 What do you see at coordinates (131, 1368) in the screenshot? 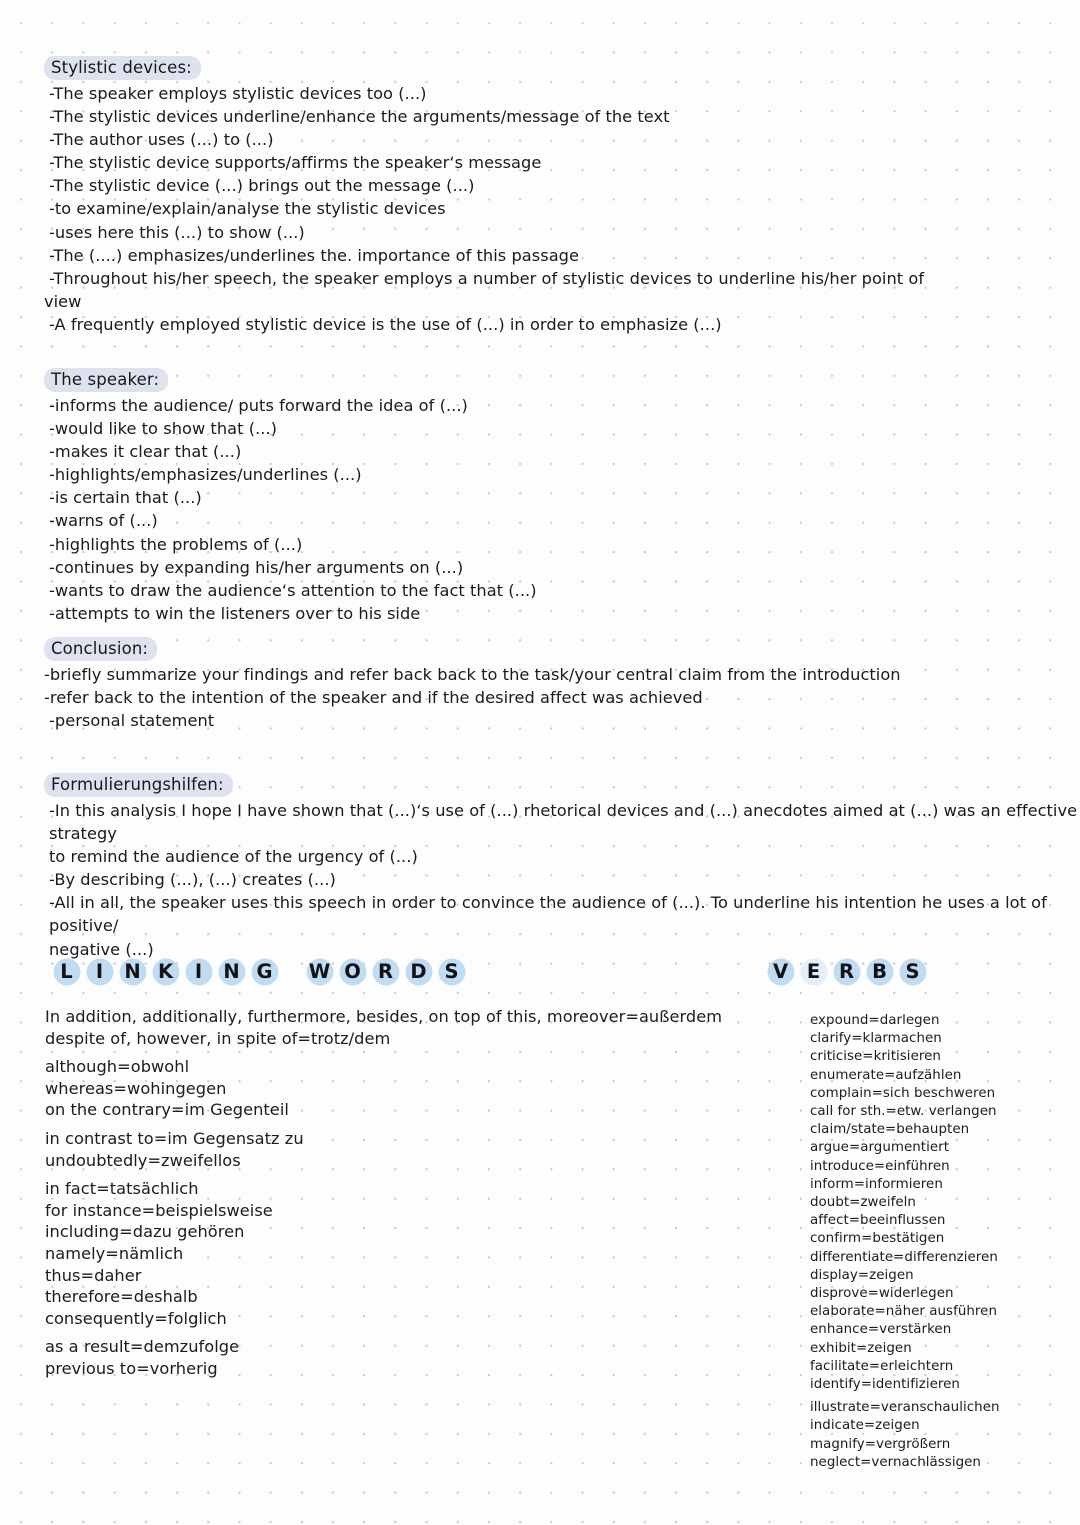
I see `linking-word-item: previous to=vorherig` at bounding box center [131, 1368].